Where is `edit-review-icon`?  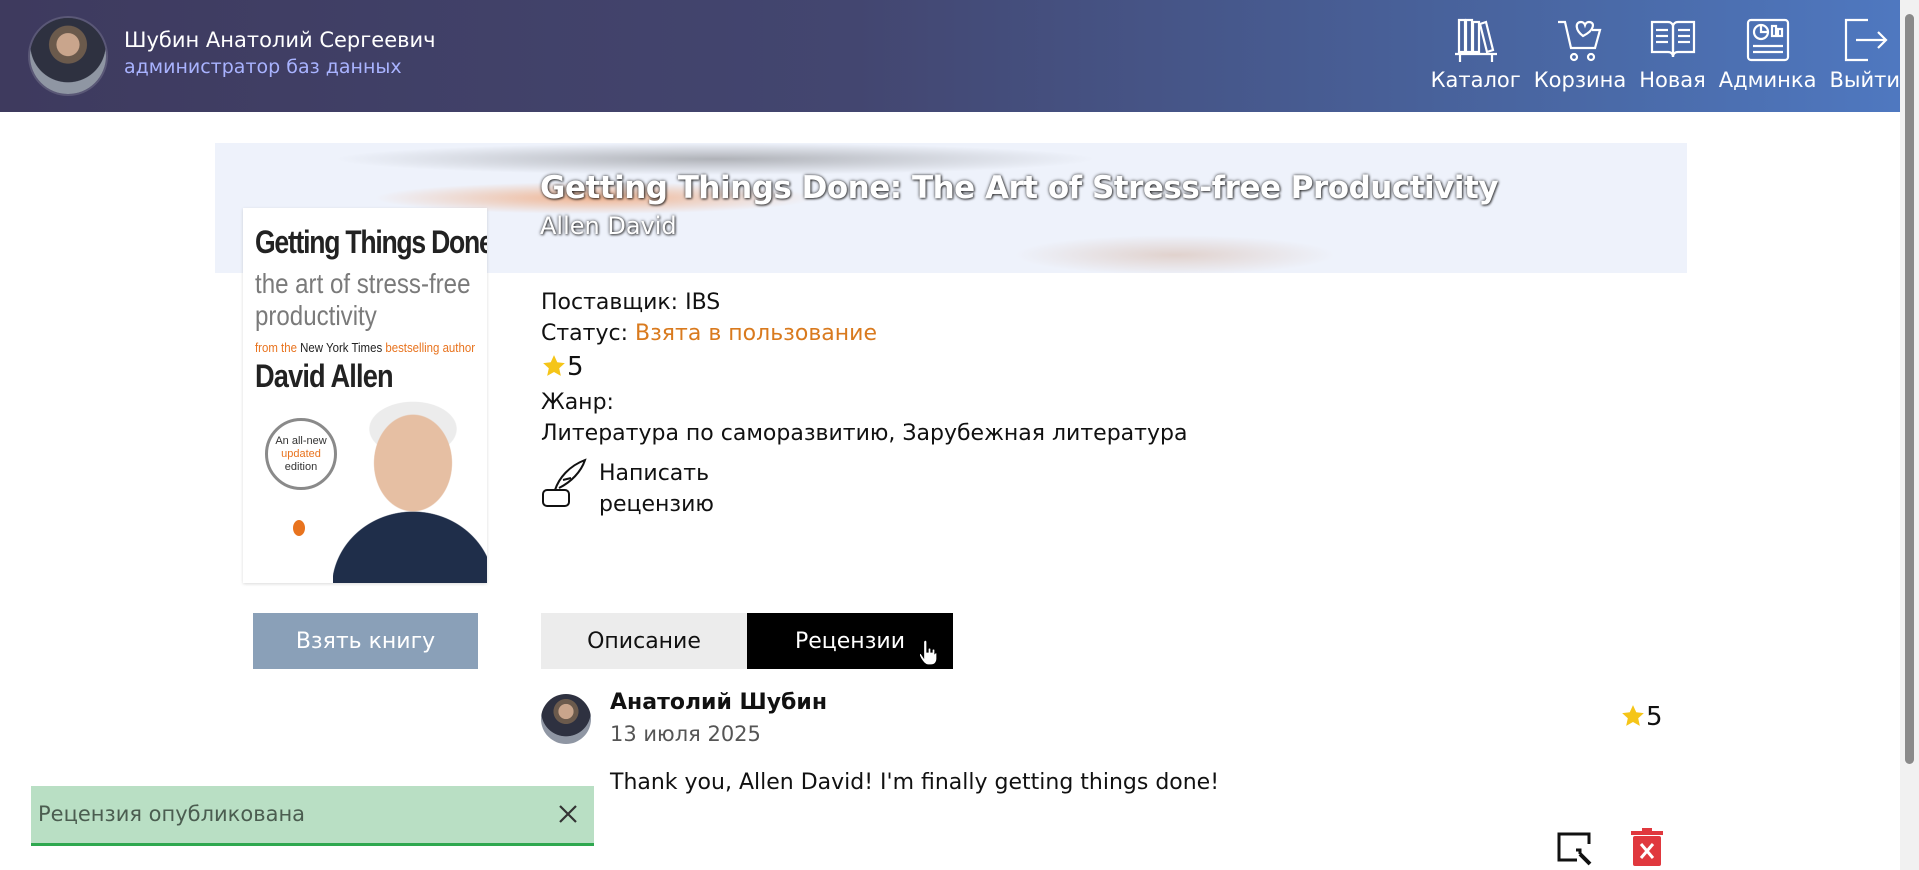 edit-review-icon is located at coordinates (1575, 848).